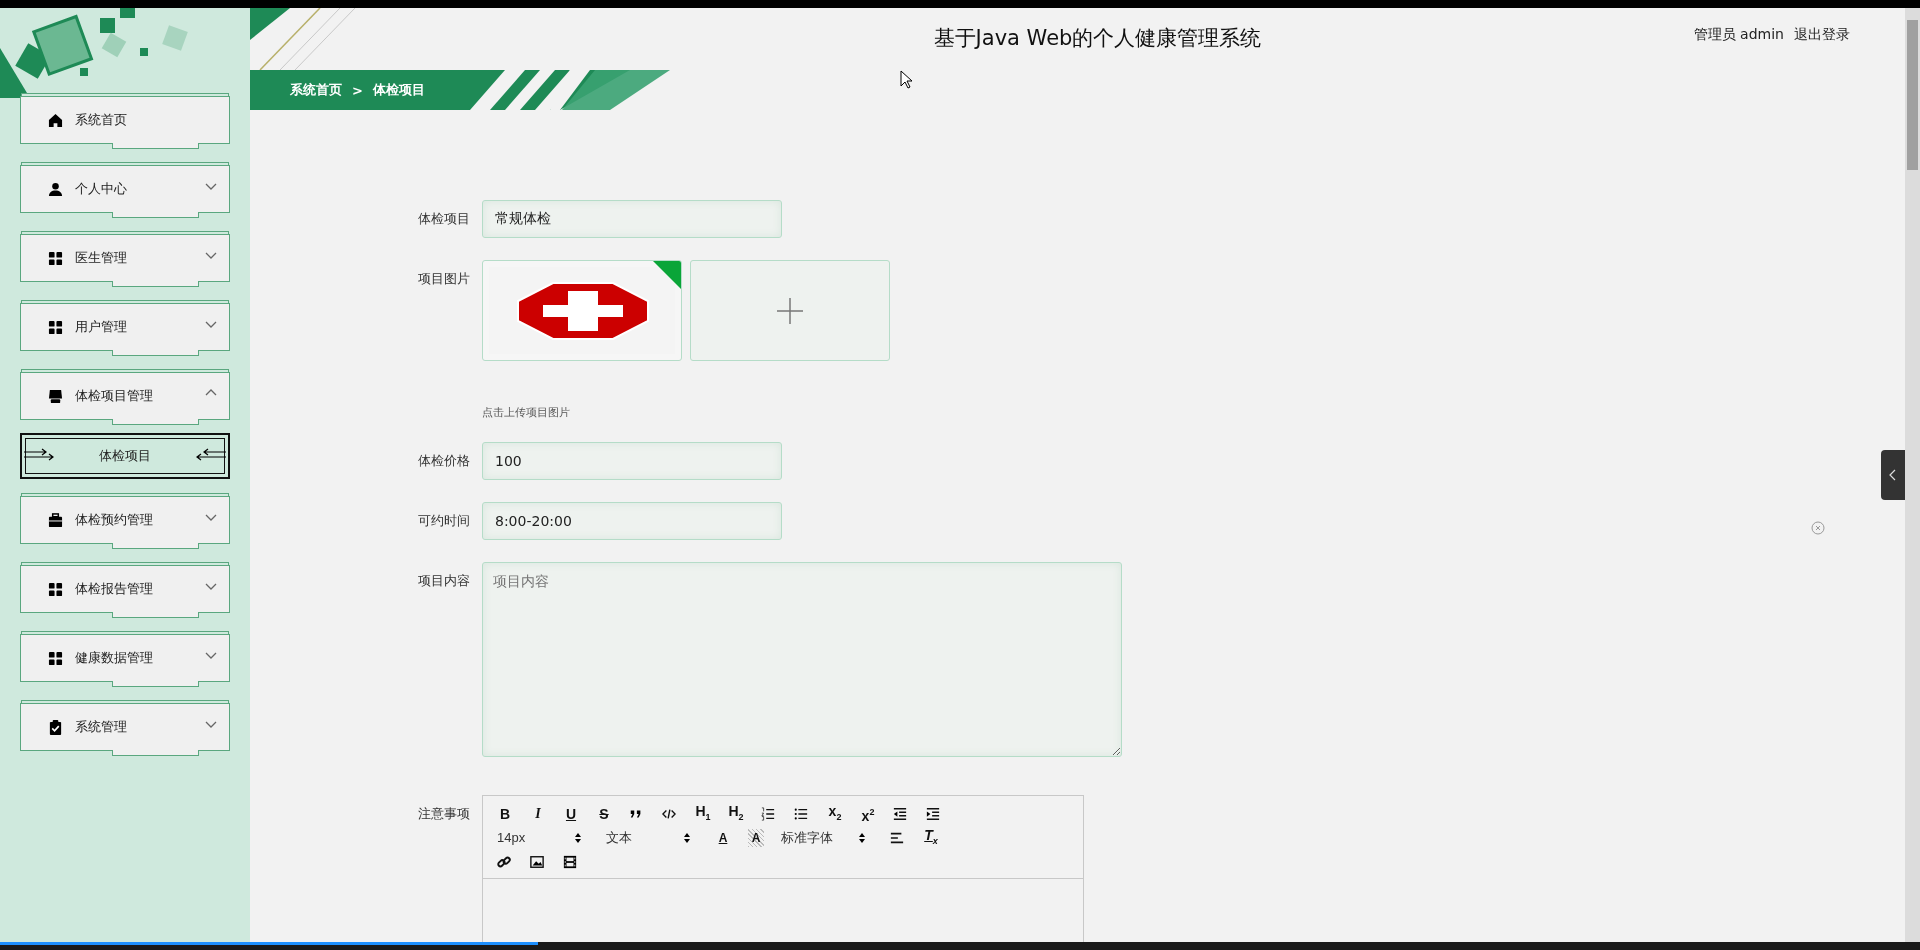 This screenshot has width=1920, height=950. Describe the element at coordinates (114, 520) in the screenshot. I see `sidebar-item-label: 体检预约管理` at that location.